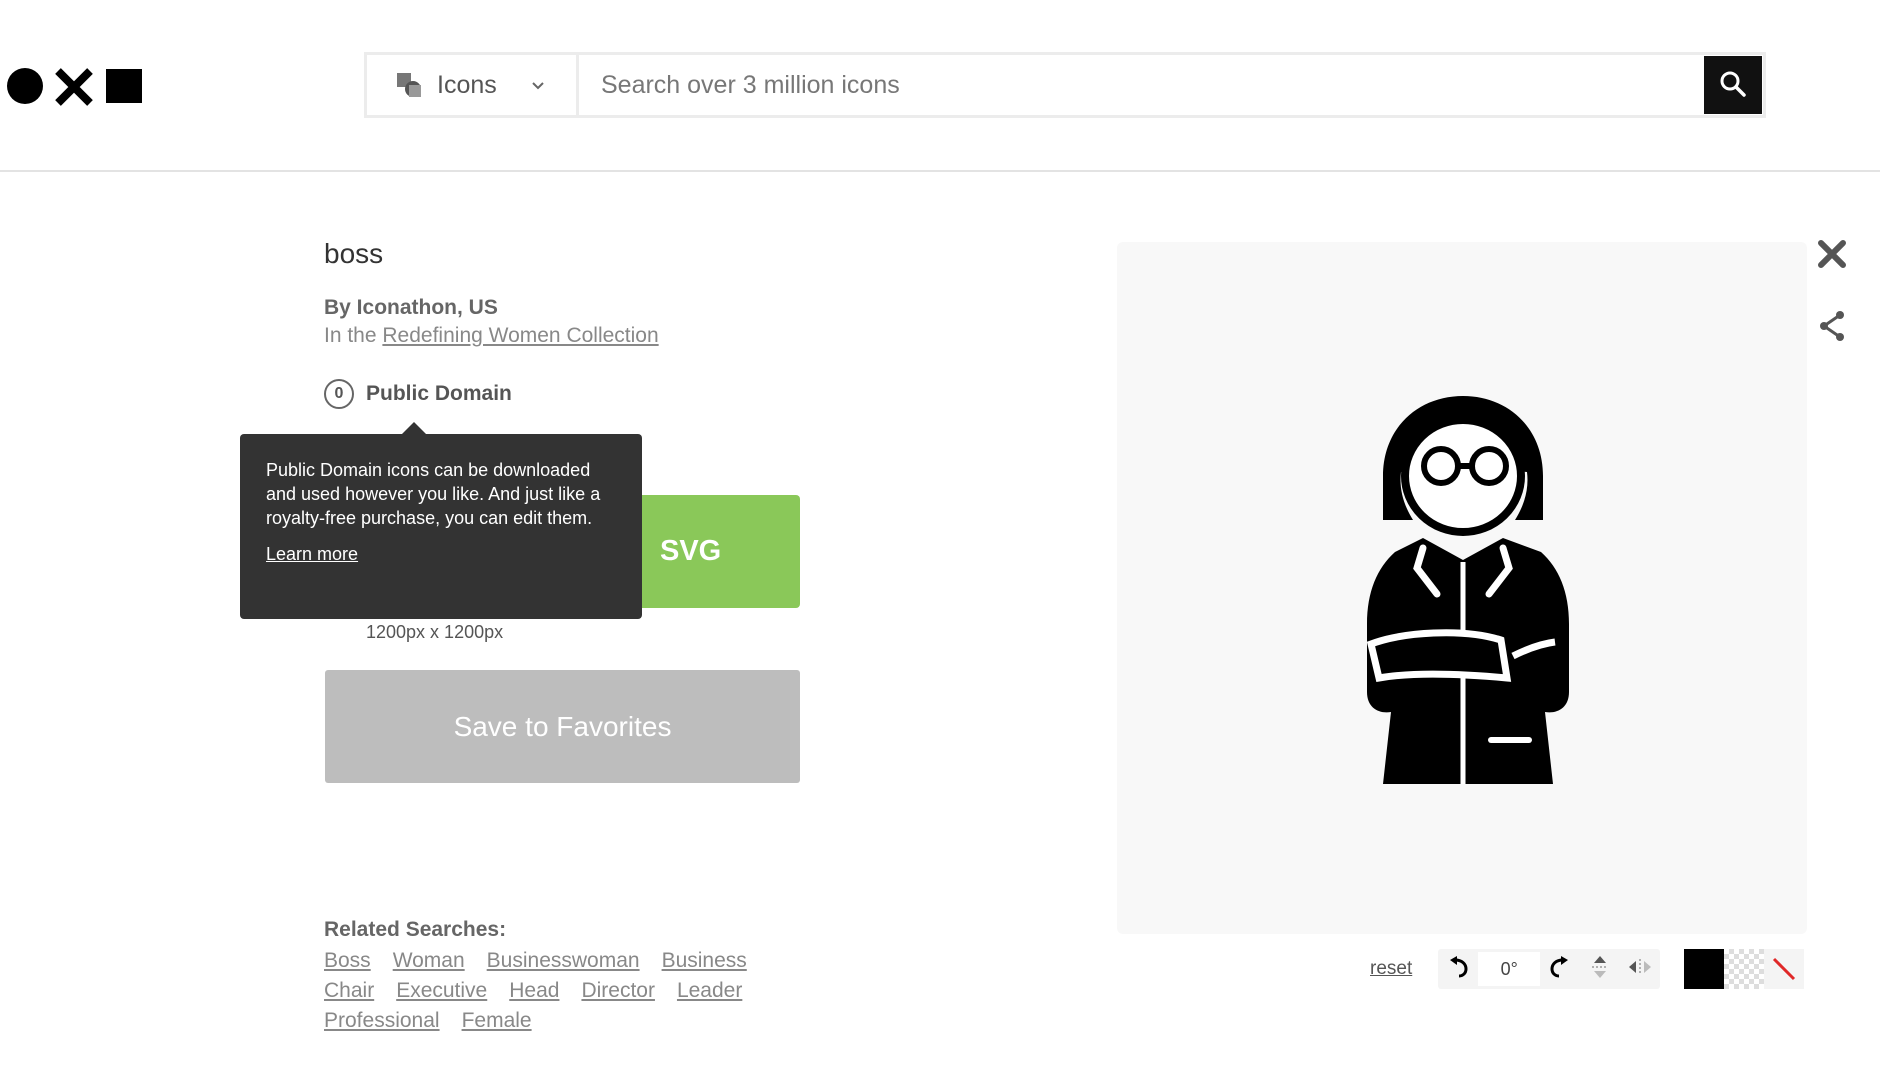 This screenshot has height=1068, width=1880. What do you see at coordinates (704, 961) in the screenshot?
I see `related-tag: Business` at bounding box center [704, 961].